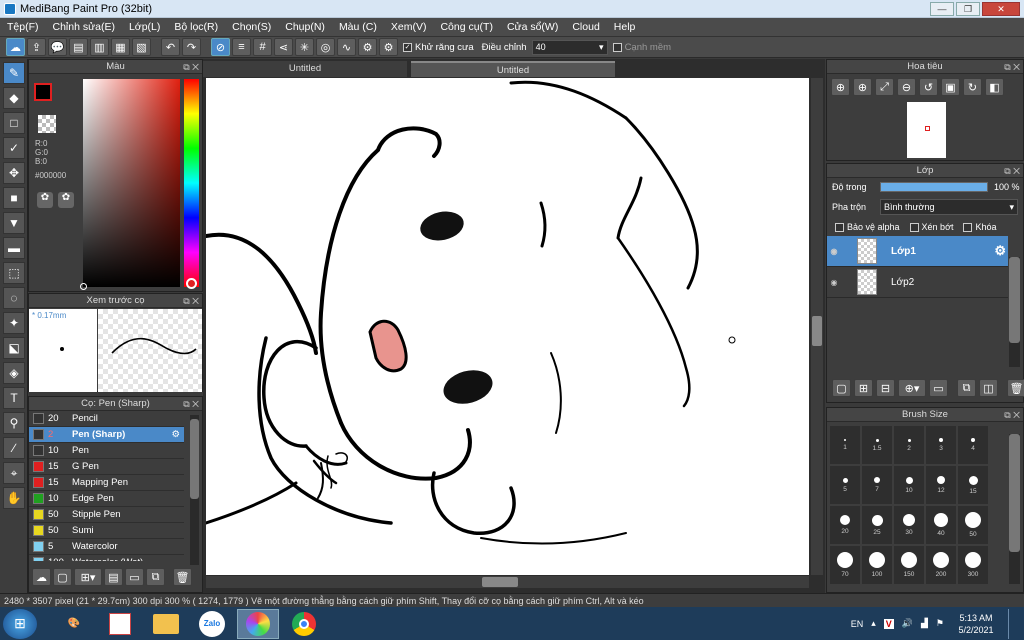 The width and height of the screenshot is (1024, 640). I want to click on navigator-thumbnail, so click(926, 130).